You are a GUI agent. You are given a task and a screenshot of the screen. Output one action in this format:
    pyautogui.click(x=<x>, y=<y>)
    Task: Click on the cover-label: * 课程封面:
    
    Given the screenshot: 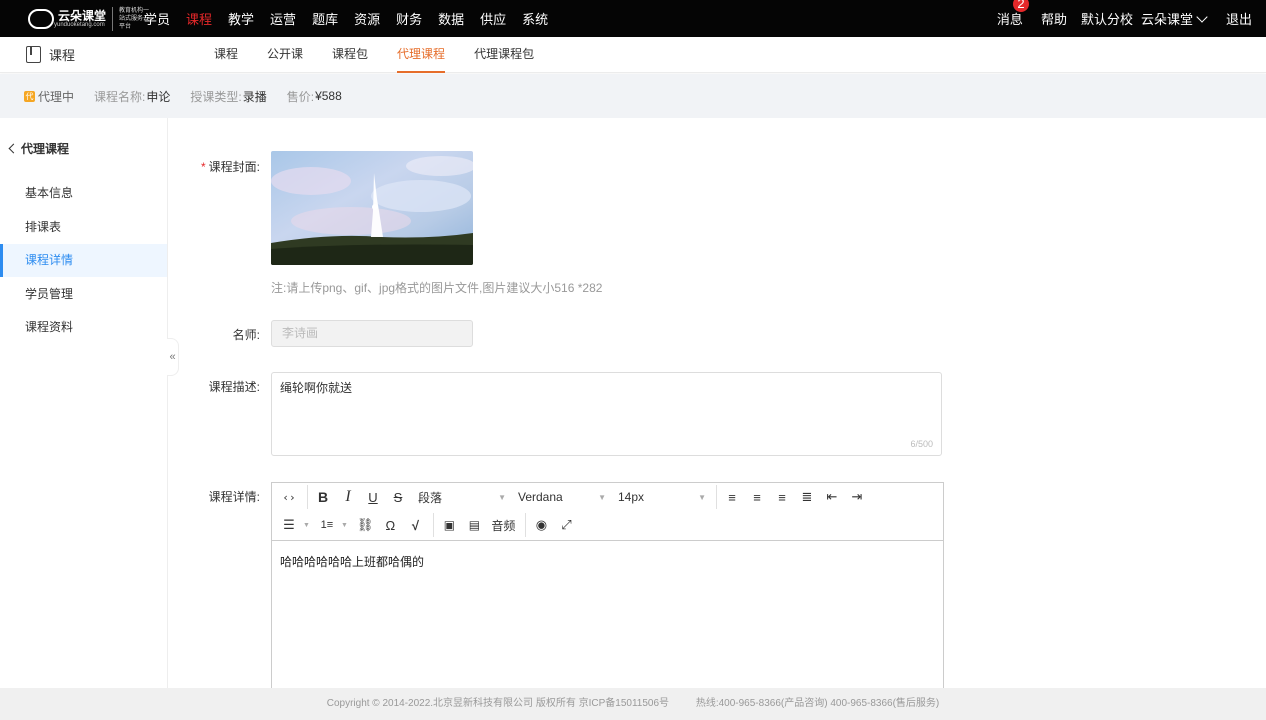 What is the action you would take?
    pyautogui.click(x=215, y=166)
    